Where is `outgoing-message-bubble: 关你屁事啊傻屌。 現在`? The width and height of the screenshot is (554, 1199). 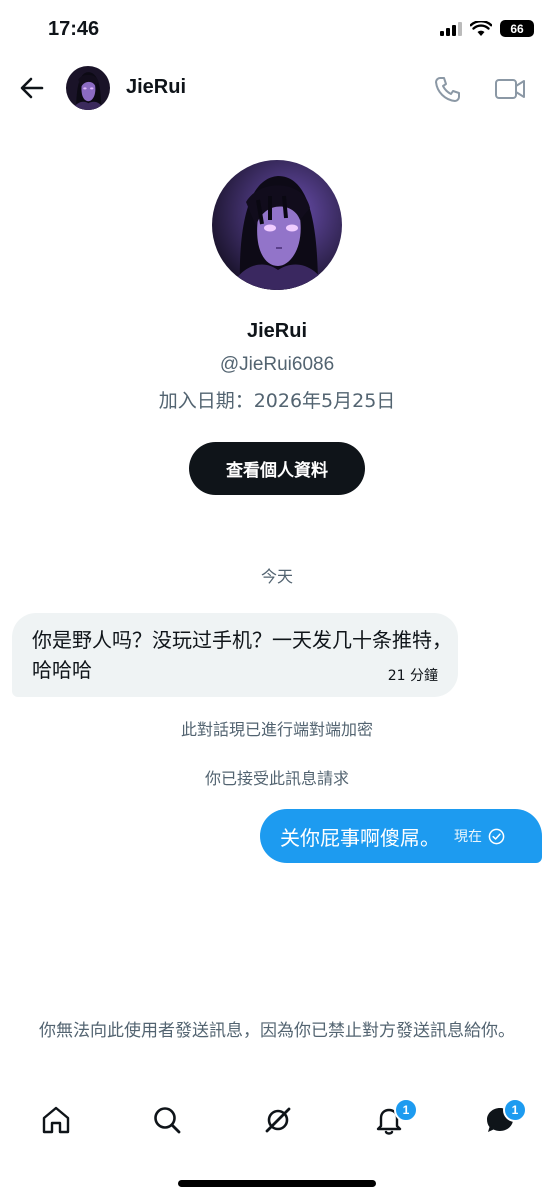 outgoing-message-bubble: 关你屁事啊傻屌。 現在 is located at coordinates (401, 836).